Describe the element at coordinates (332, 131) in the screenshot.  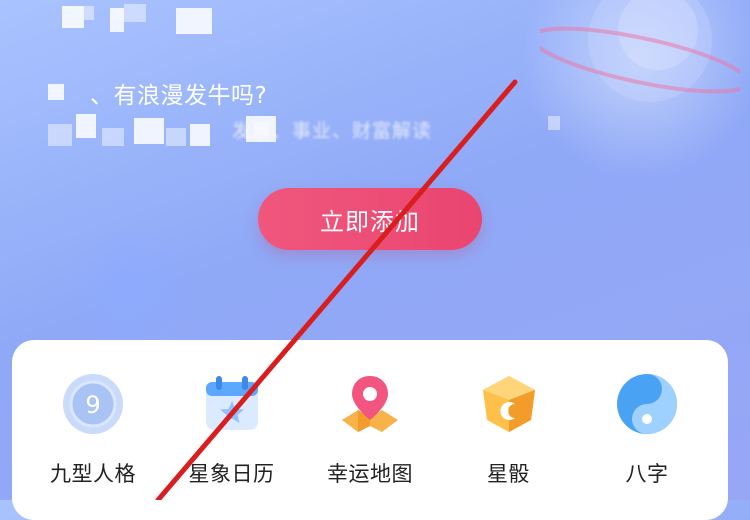
I see `hero-subline: 发展、事业、财富解读` at that location.